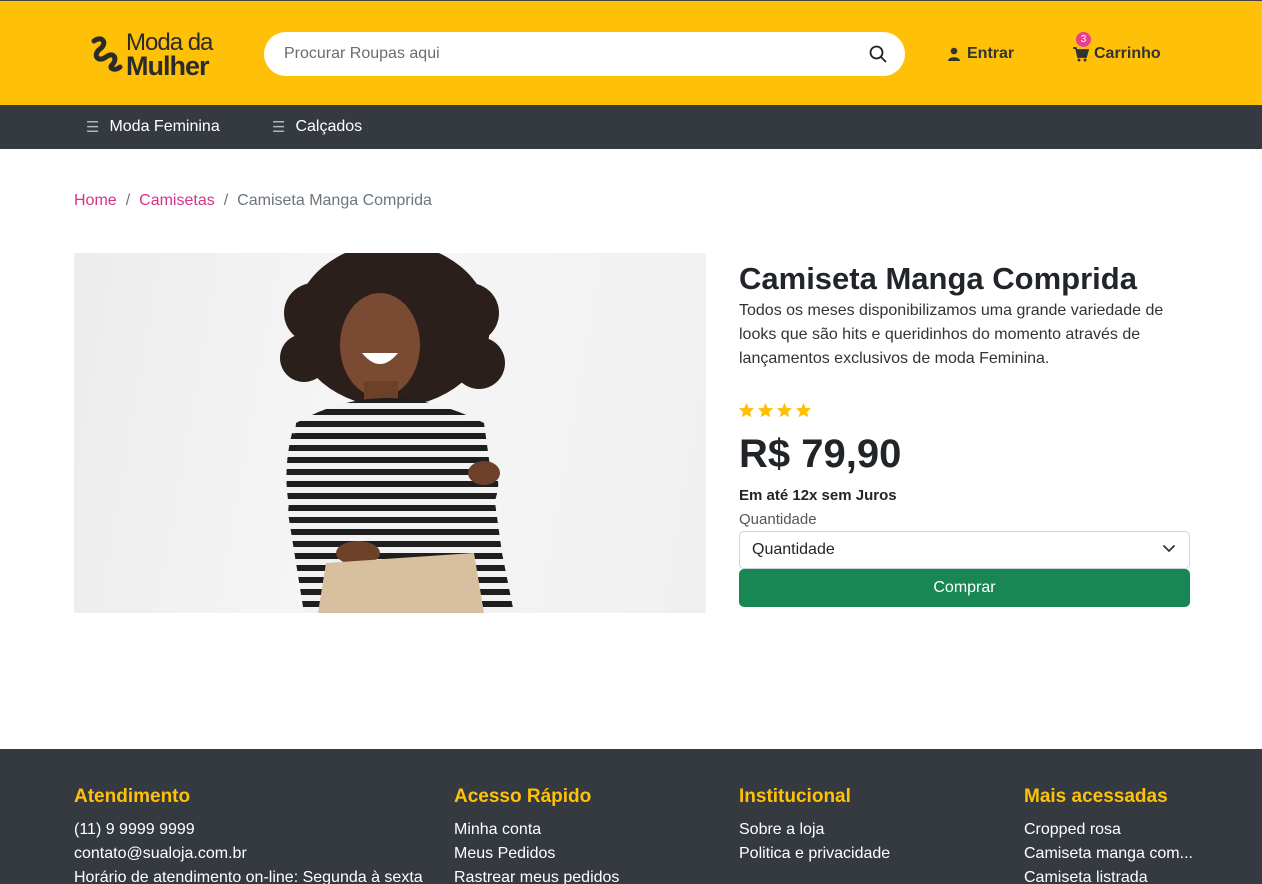  I want to click on footer-link: Rastrear meus pedidos, so click(536, 875).